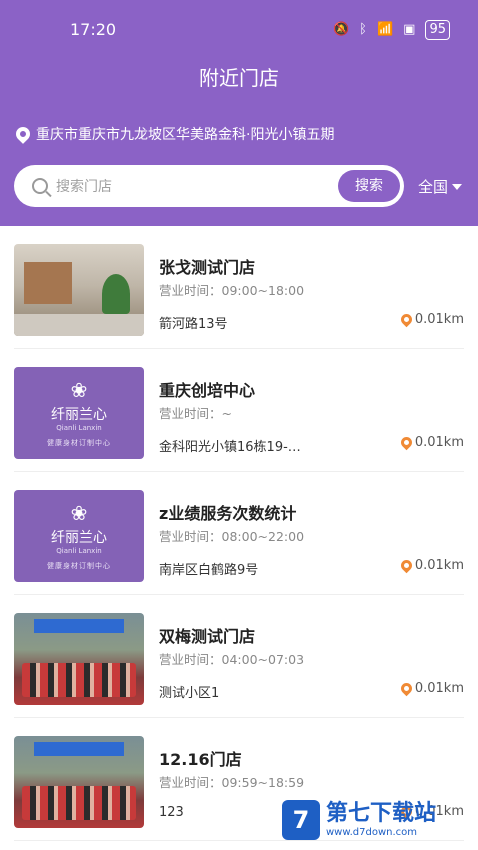  I want to click on store-photo-shelf, so click(48, 283).